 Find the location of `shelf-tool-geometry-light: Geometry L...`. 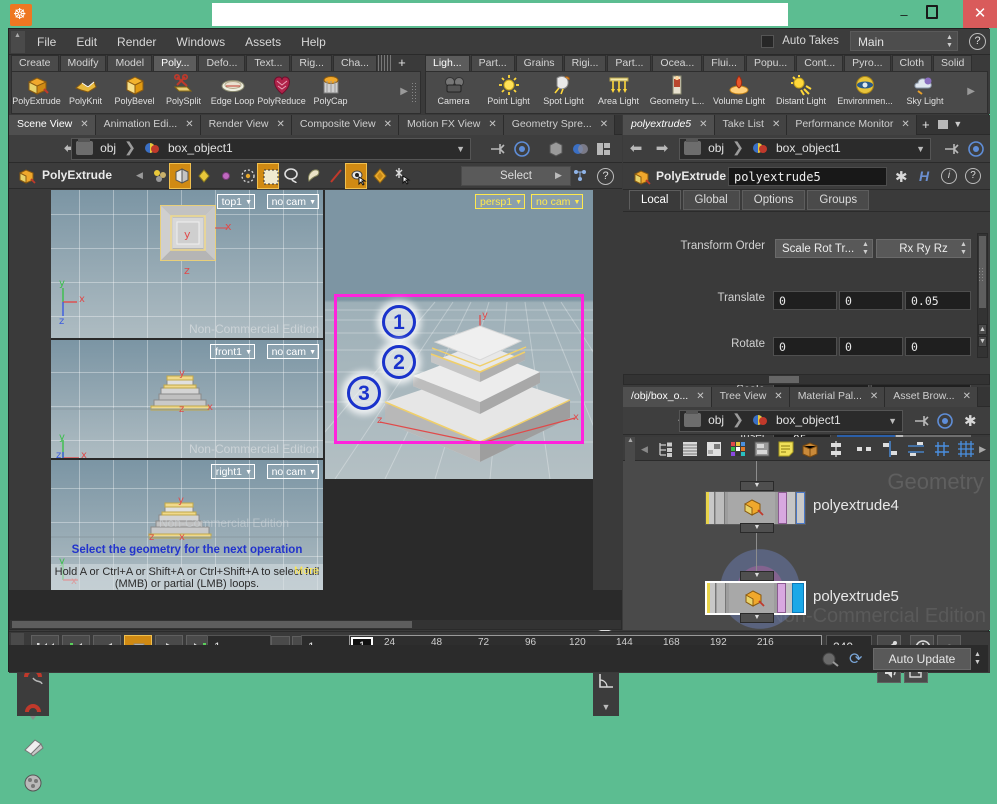

shelf-tool-geometry-light: Geometry L... is located at coordinates (677, 92).